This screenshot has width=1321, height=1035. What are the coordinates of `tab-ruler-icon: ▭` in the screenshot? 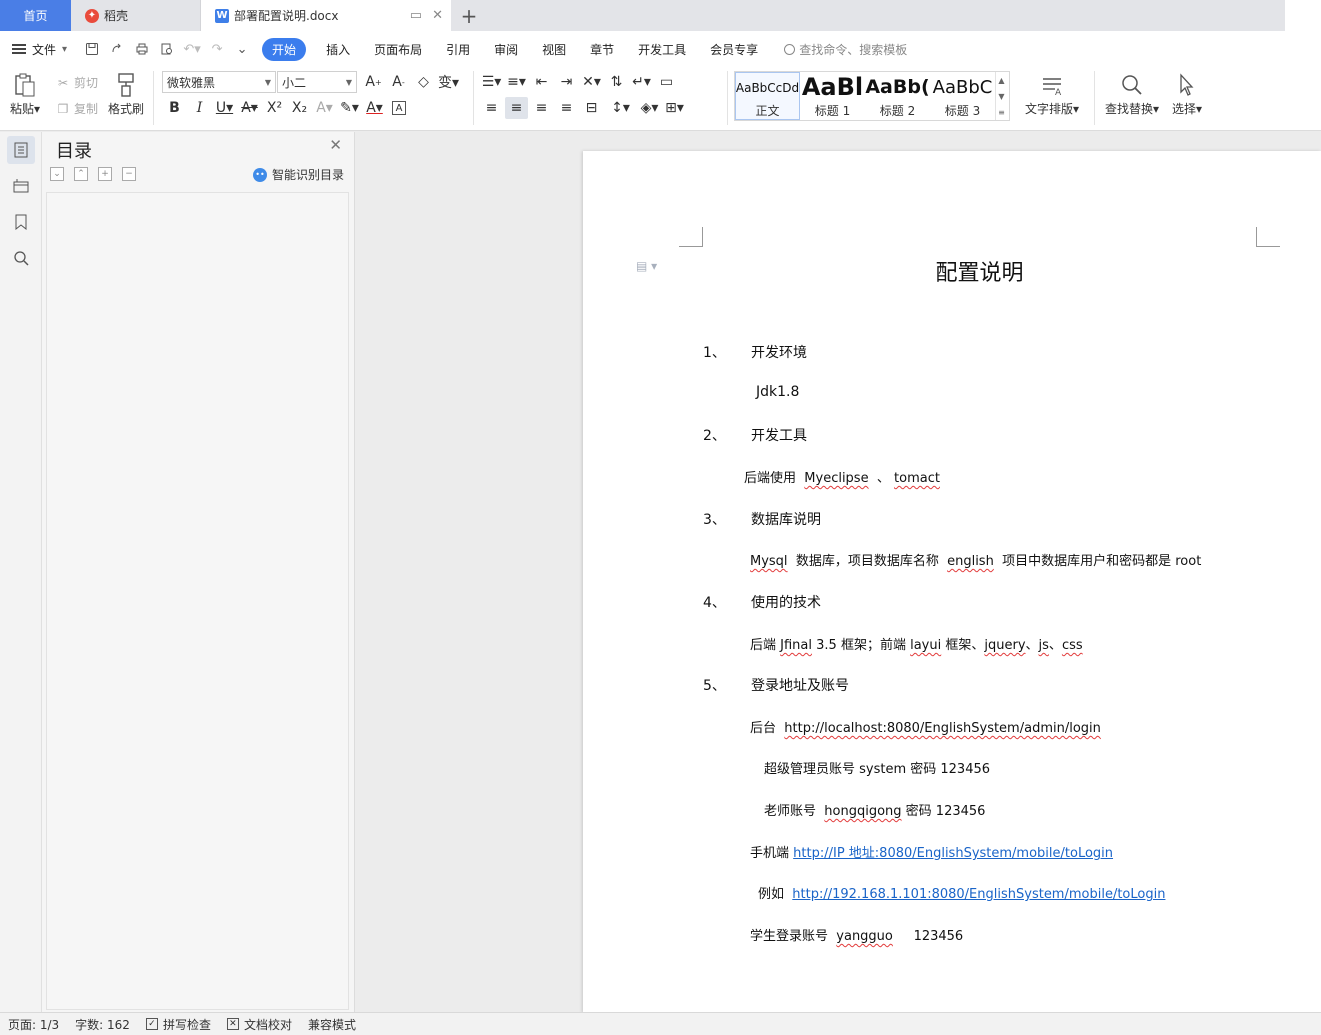 It's located at (666, 82).